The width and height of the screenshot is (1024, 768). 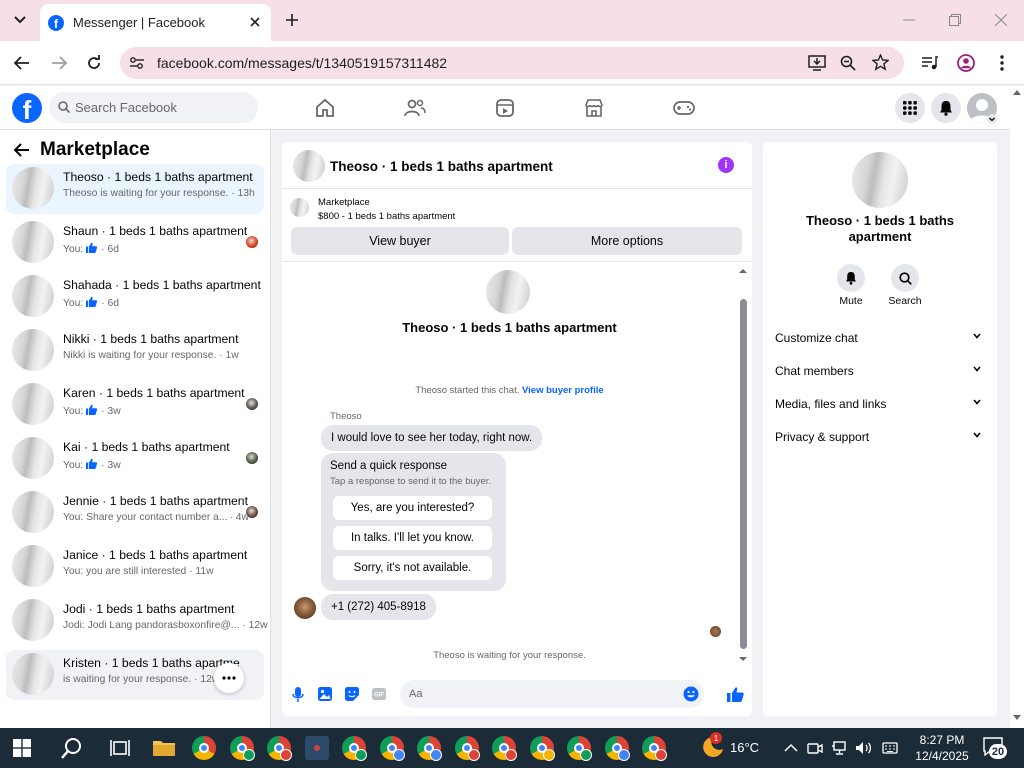 I want to click on conversation-item: Jodi · 1 beds 1 baths apartment Jodi, so click(x=137, y=621).